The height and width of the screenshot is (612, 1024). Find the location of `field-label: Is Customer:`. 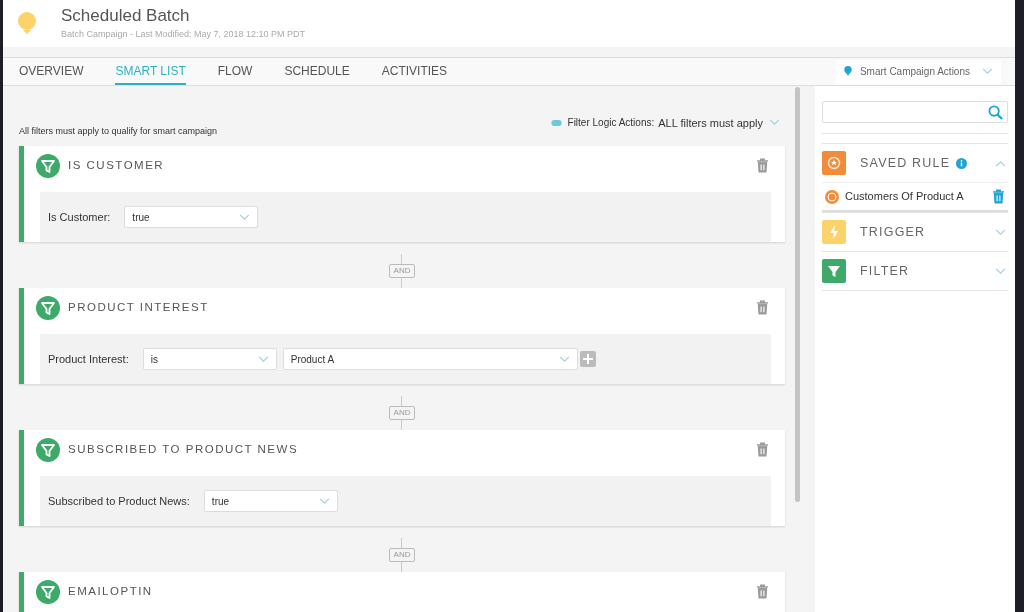

field-label: Is Customer: is located at coordinates (79, 217).